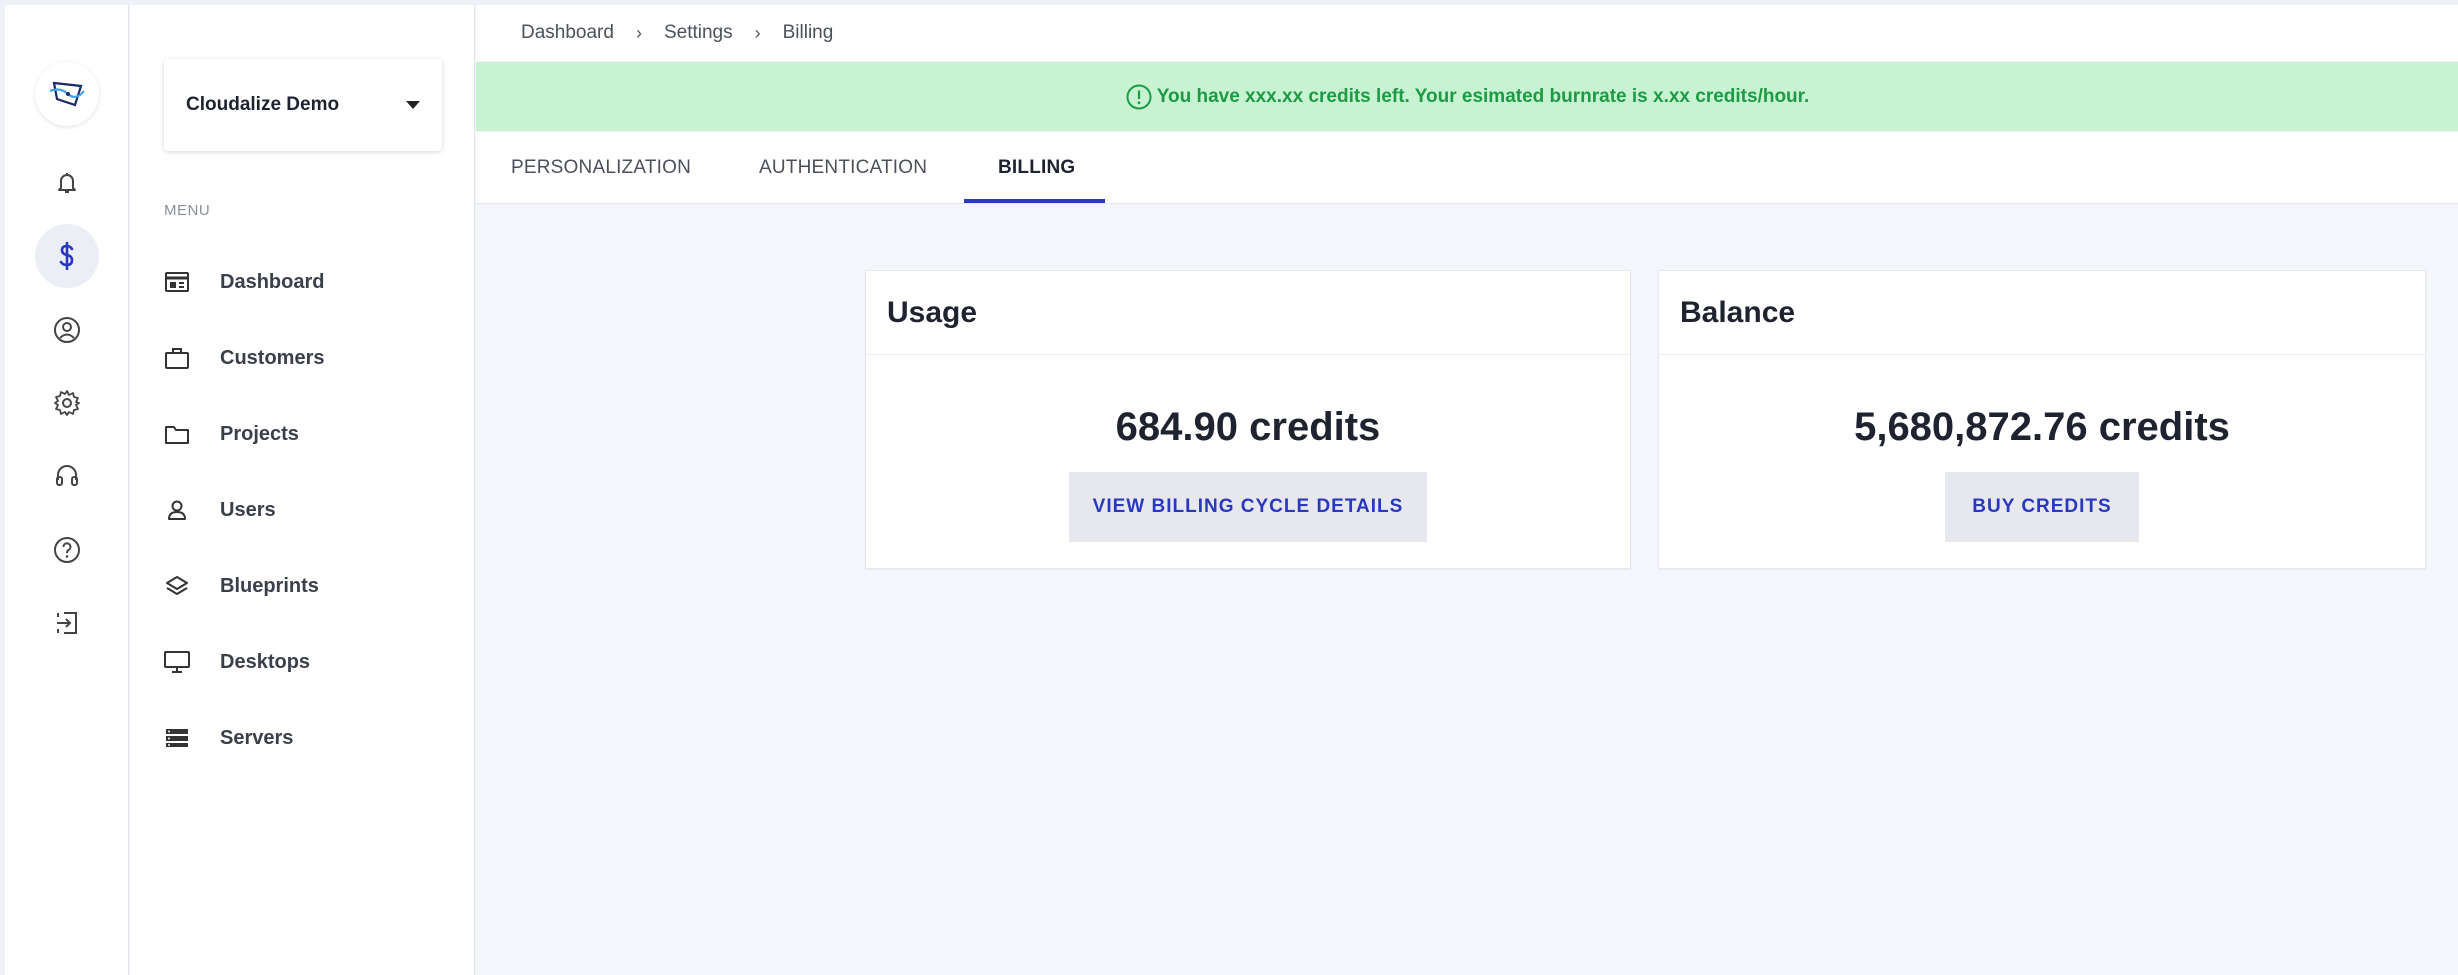  Describe the element at coordinates (808, 32) in the screenshot. I see `breadcrumb-billing: Billing` at that location.